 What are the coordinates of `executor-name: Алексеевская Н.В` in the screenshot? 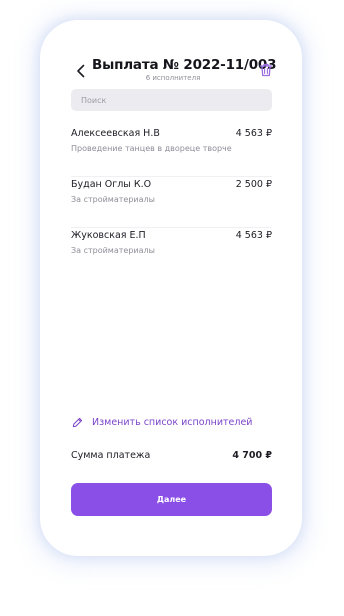 It's located at (115, 133).